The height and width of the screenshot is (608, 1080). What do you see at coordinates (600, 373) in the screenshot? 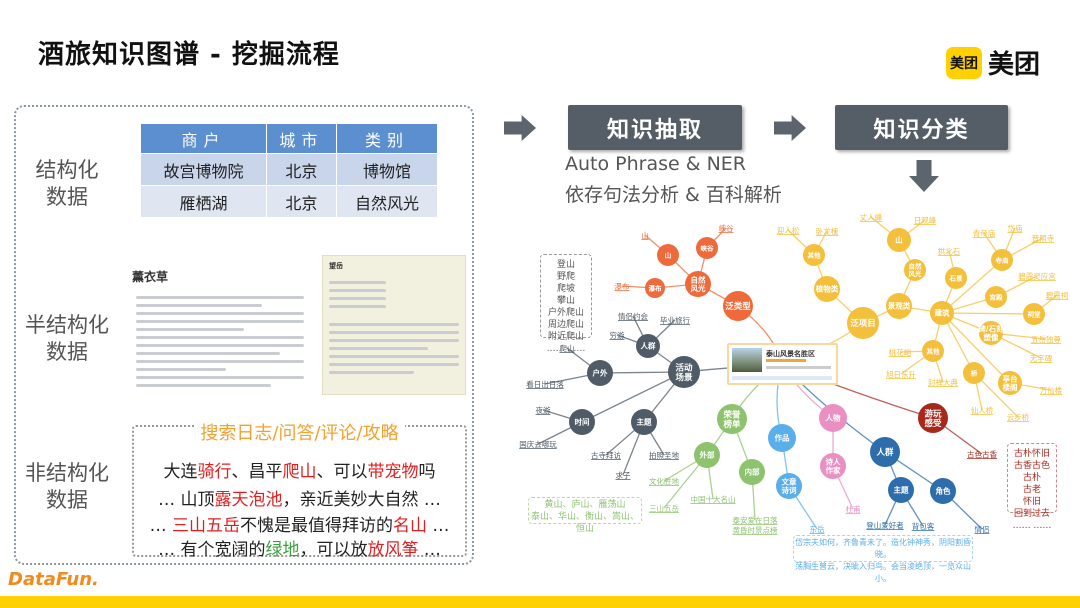
I see `node-label: 户外` at bounding box center [600, 373].